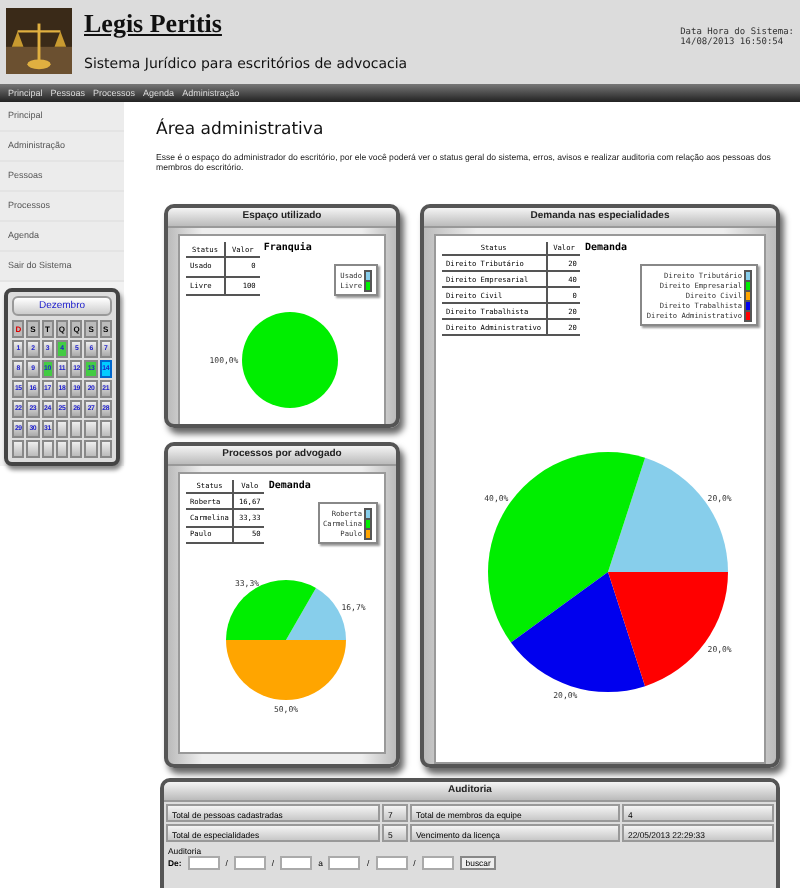  What do you see at coordinates (241, 130) in the screenshot?
I see `page-title: Área administrativa` at bounding box center [241, 130].